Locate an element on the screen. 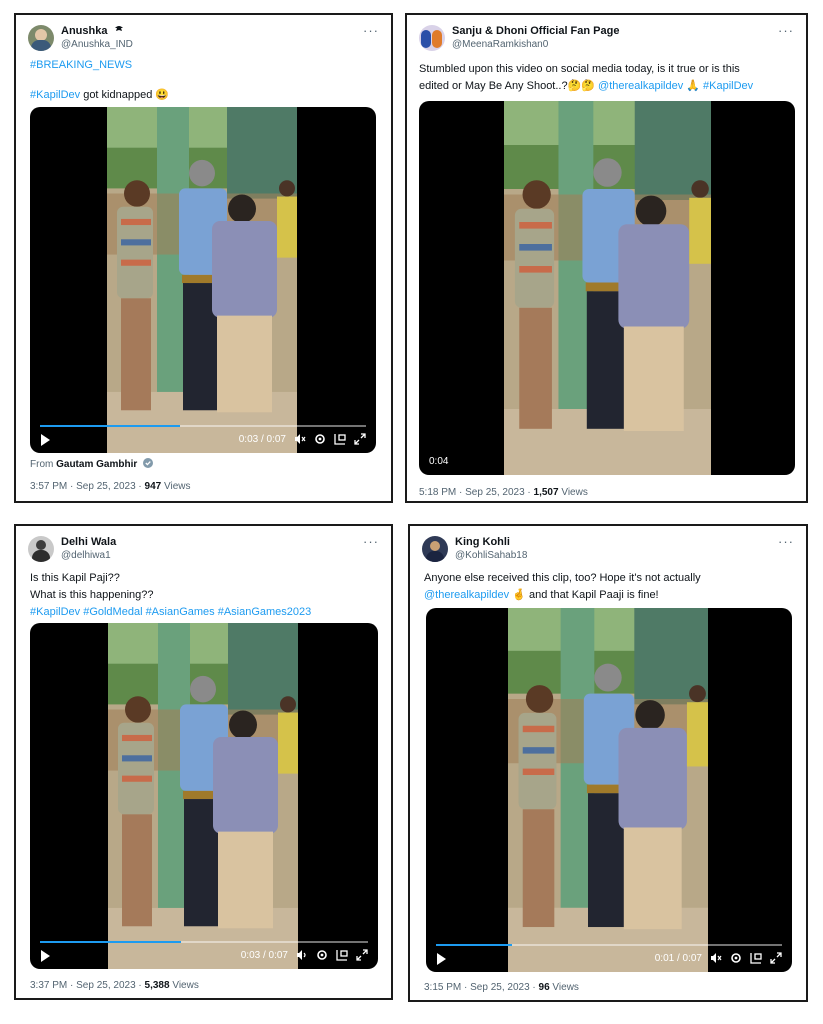  tweet-meta: 3:15 PM · Sep 25, 2023 · 96 Views is located at coordinates (501, 987).